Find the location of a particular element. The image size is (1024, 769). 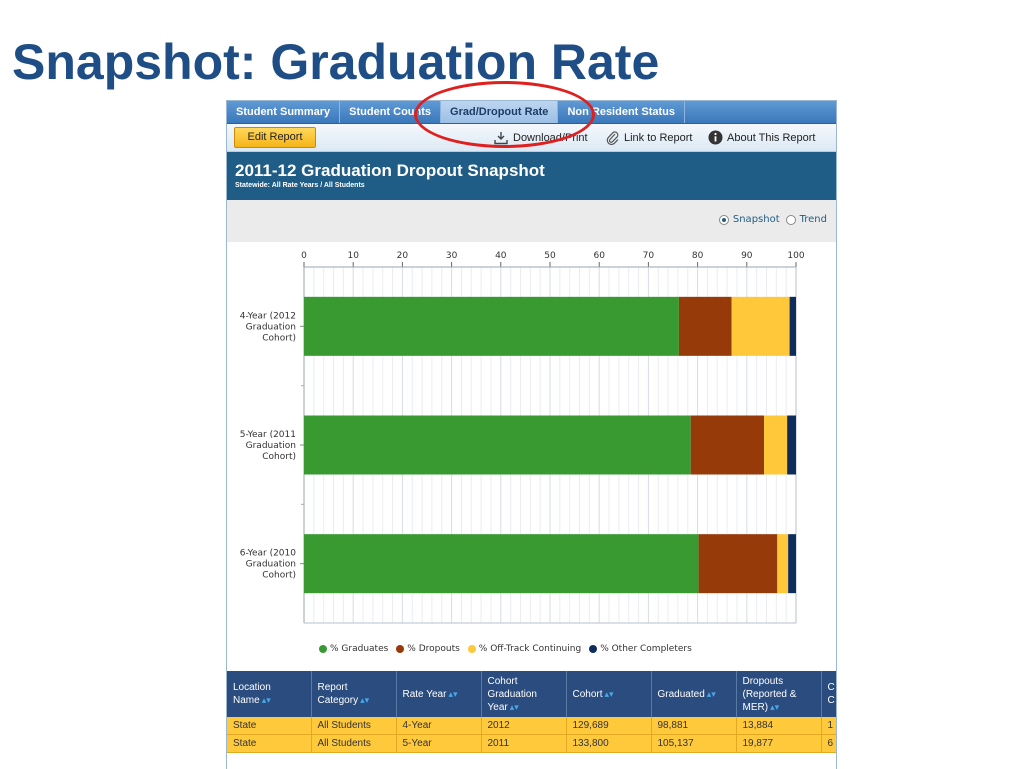

table-cell: 2011 is located at coordinates (524, 743).